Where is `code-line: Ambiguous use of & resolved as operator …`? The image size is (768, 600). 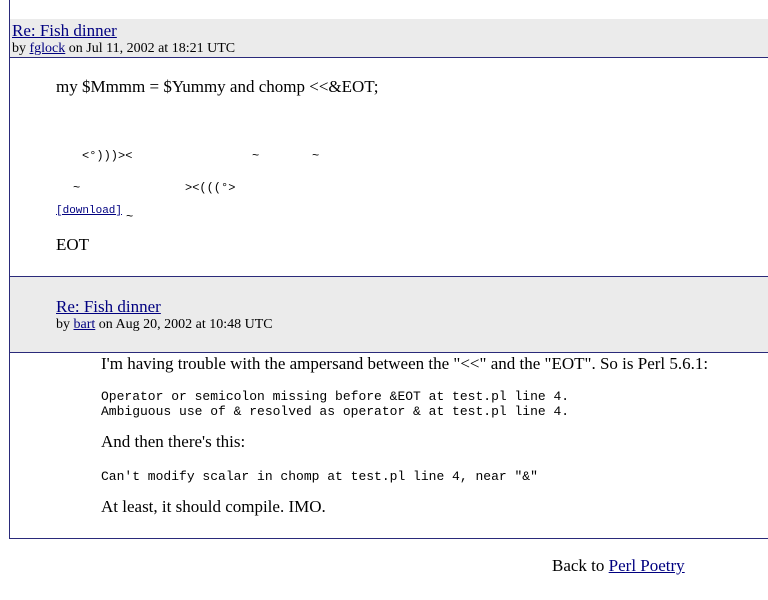 code-line: Ambiguous use of & resolved as operator … is located at coordinates (335, 411).